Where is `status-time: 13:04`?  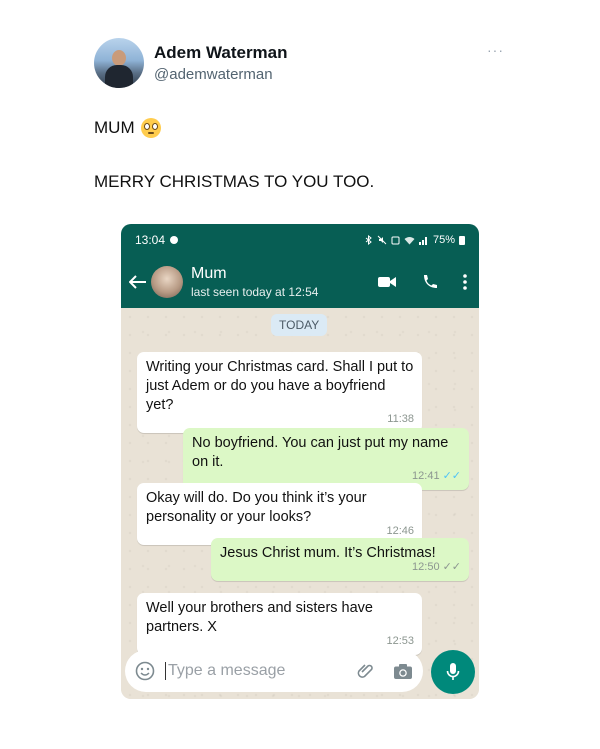 status-time: 13:04 is located at coordinates (150, 240).